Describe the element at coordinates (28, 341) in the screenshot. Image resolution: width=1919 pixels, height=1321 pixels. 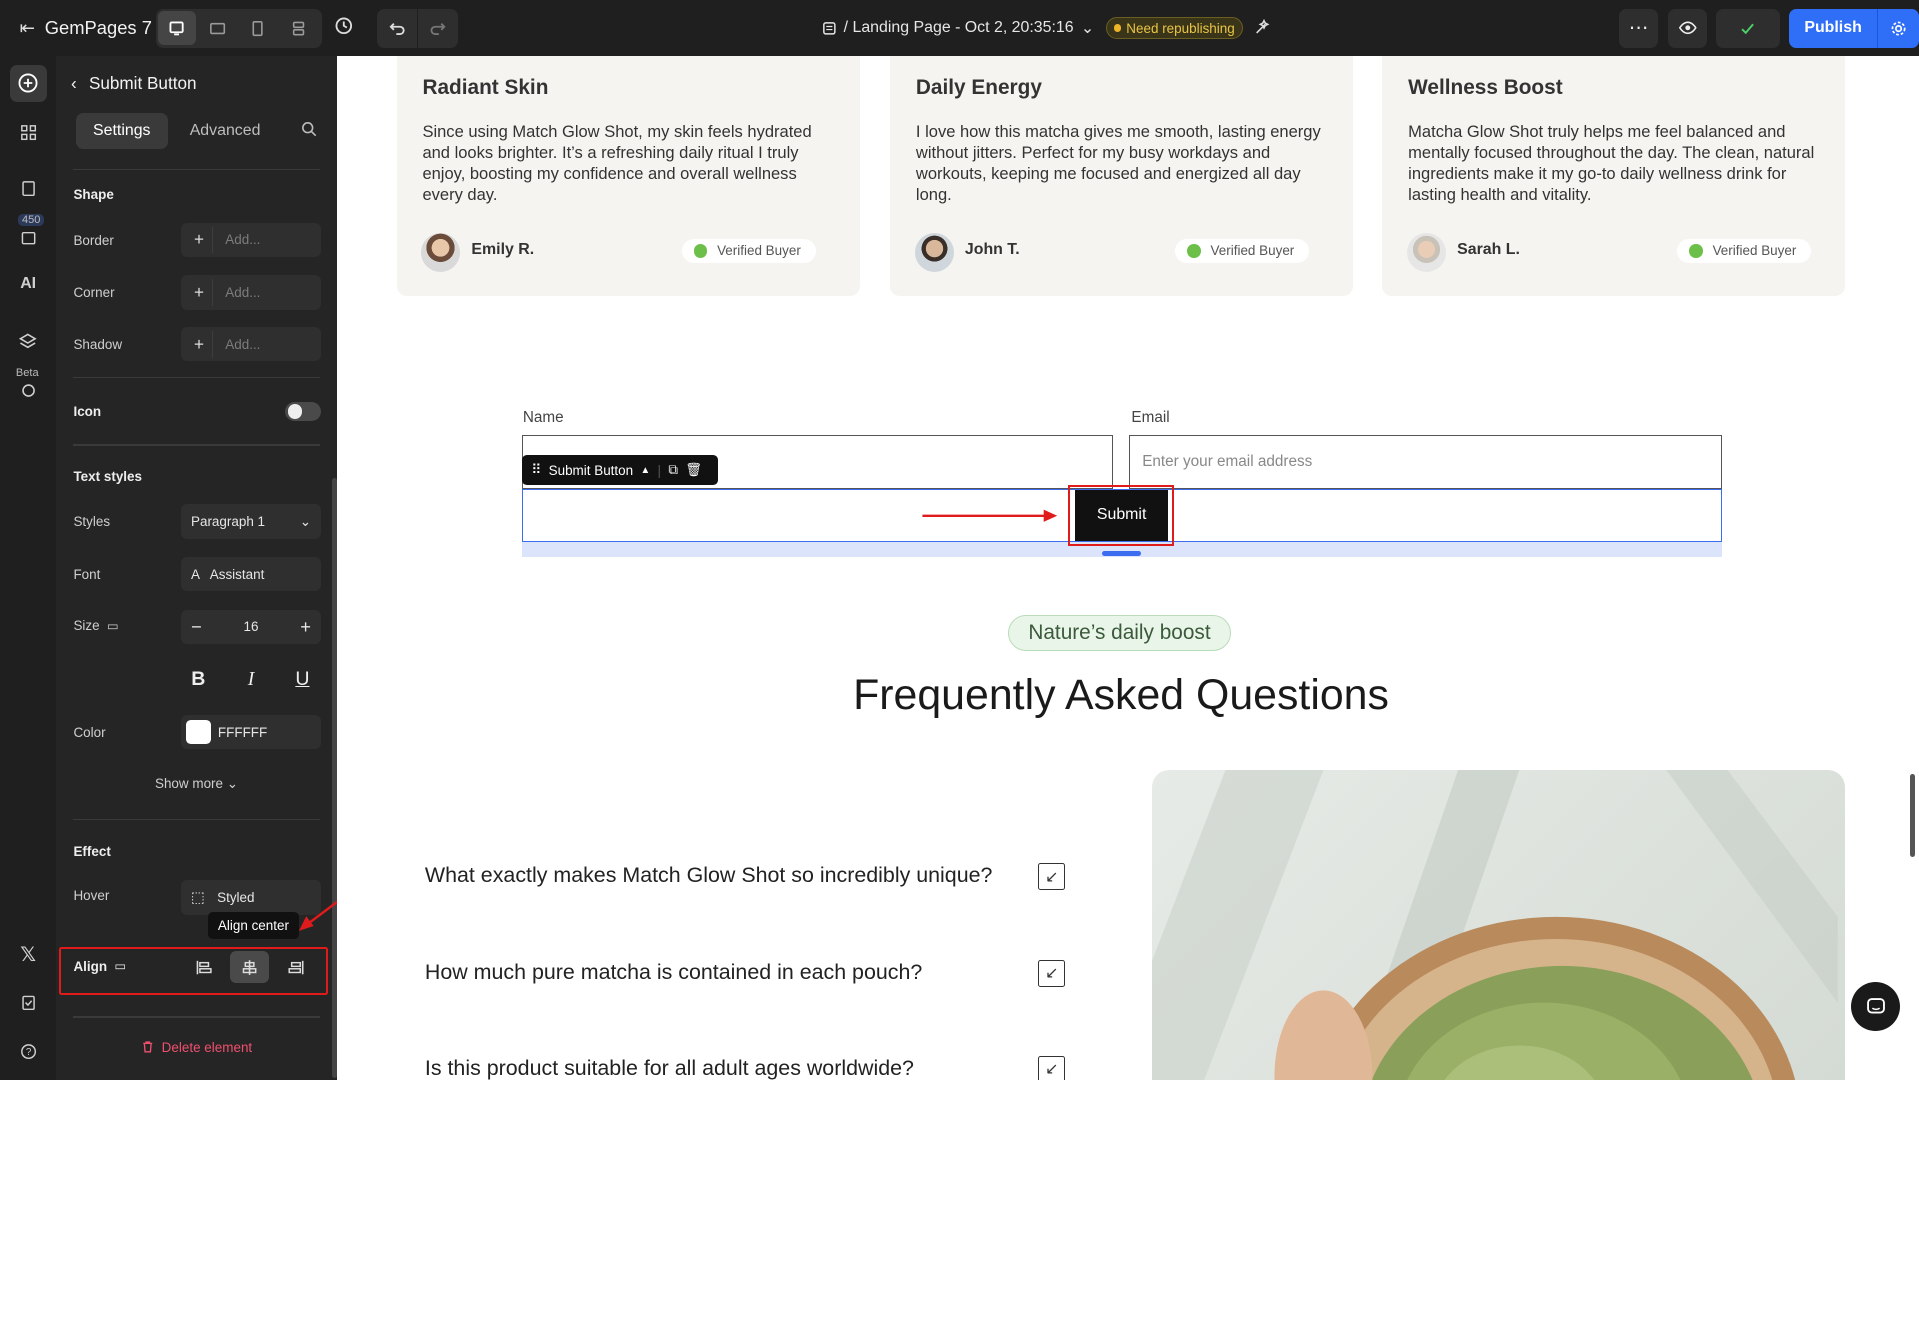
I see `layers-button` at that location.